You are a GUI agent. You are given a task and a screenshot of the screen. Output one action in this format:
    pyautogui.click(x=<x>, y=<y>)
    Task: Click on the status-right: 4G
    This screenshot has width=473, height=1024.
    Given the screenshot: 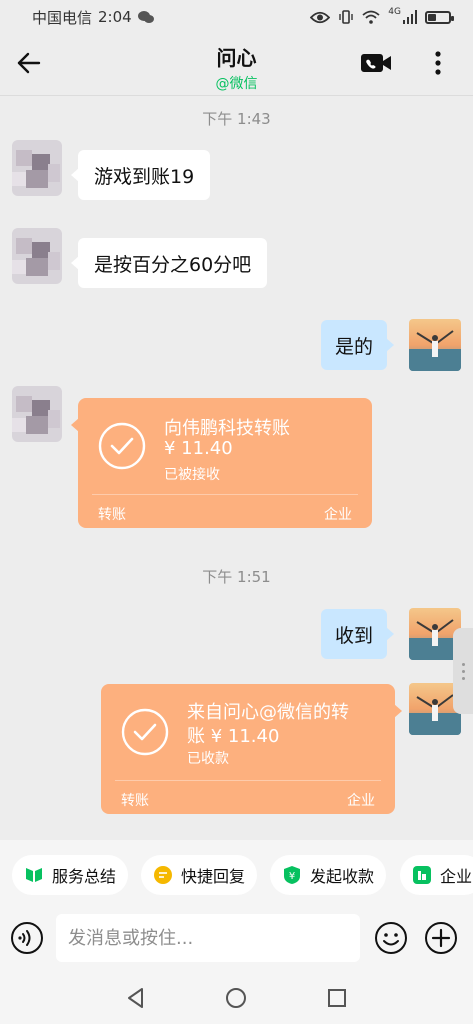 What is the action you would take?
    pyautogui.click(x=382, y=16)
    